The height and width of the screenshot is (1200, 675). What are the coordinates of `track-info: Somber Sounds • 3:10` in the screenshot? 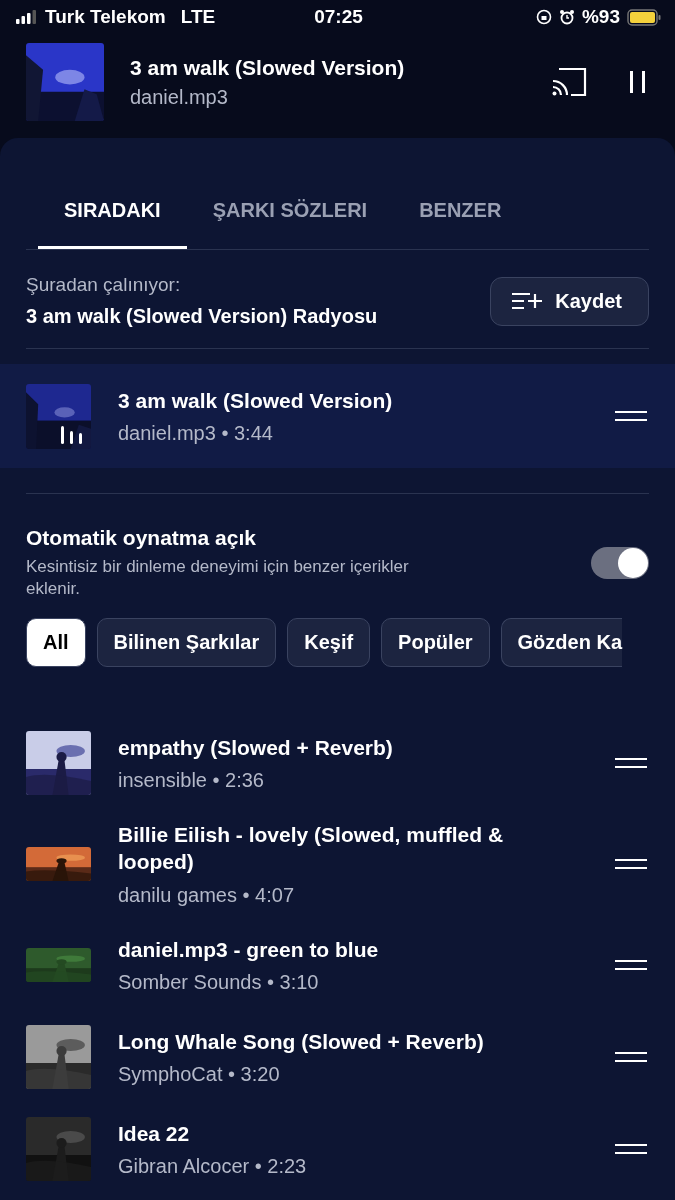 It's located at (219, 982).